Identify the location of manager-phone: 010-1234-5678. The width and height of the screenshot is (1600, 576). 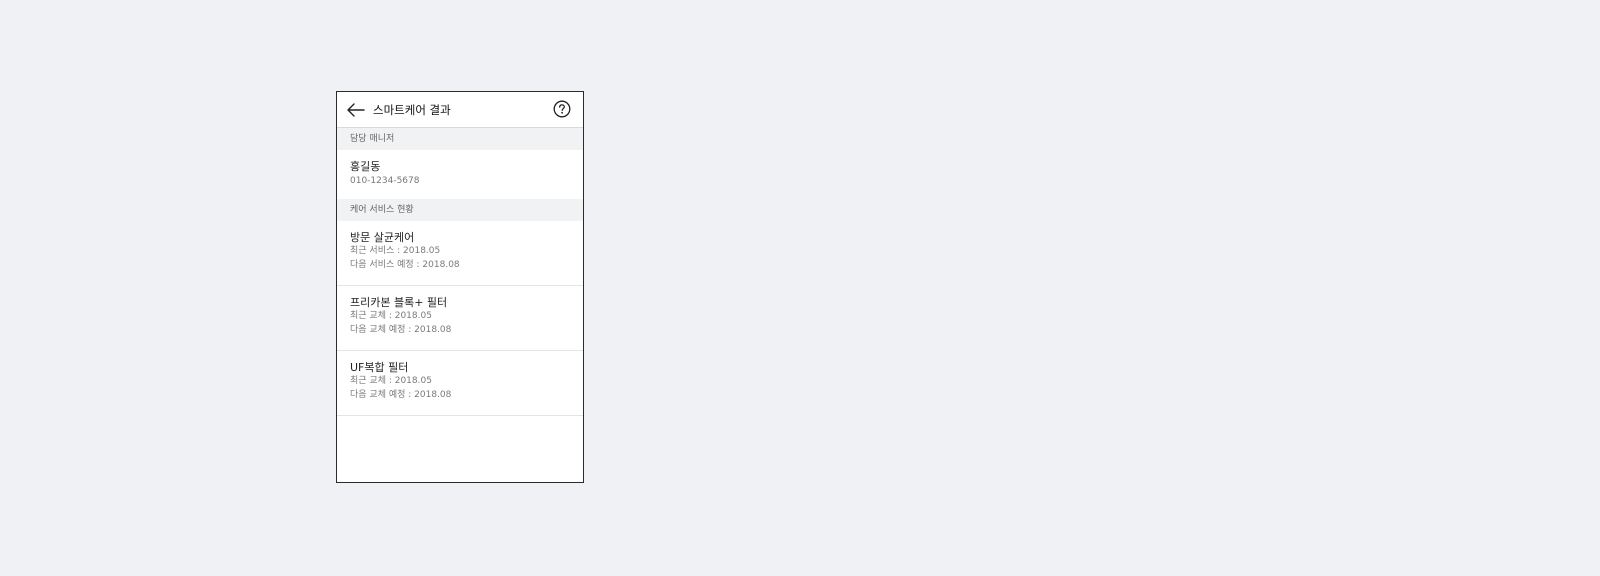
(466, 181).